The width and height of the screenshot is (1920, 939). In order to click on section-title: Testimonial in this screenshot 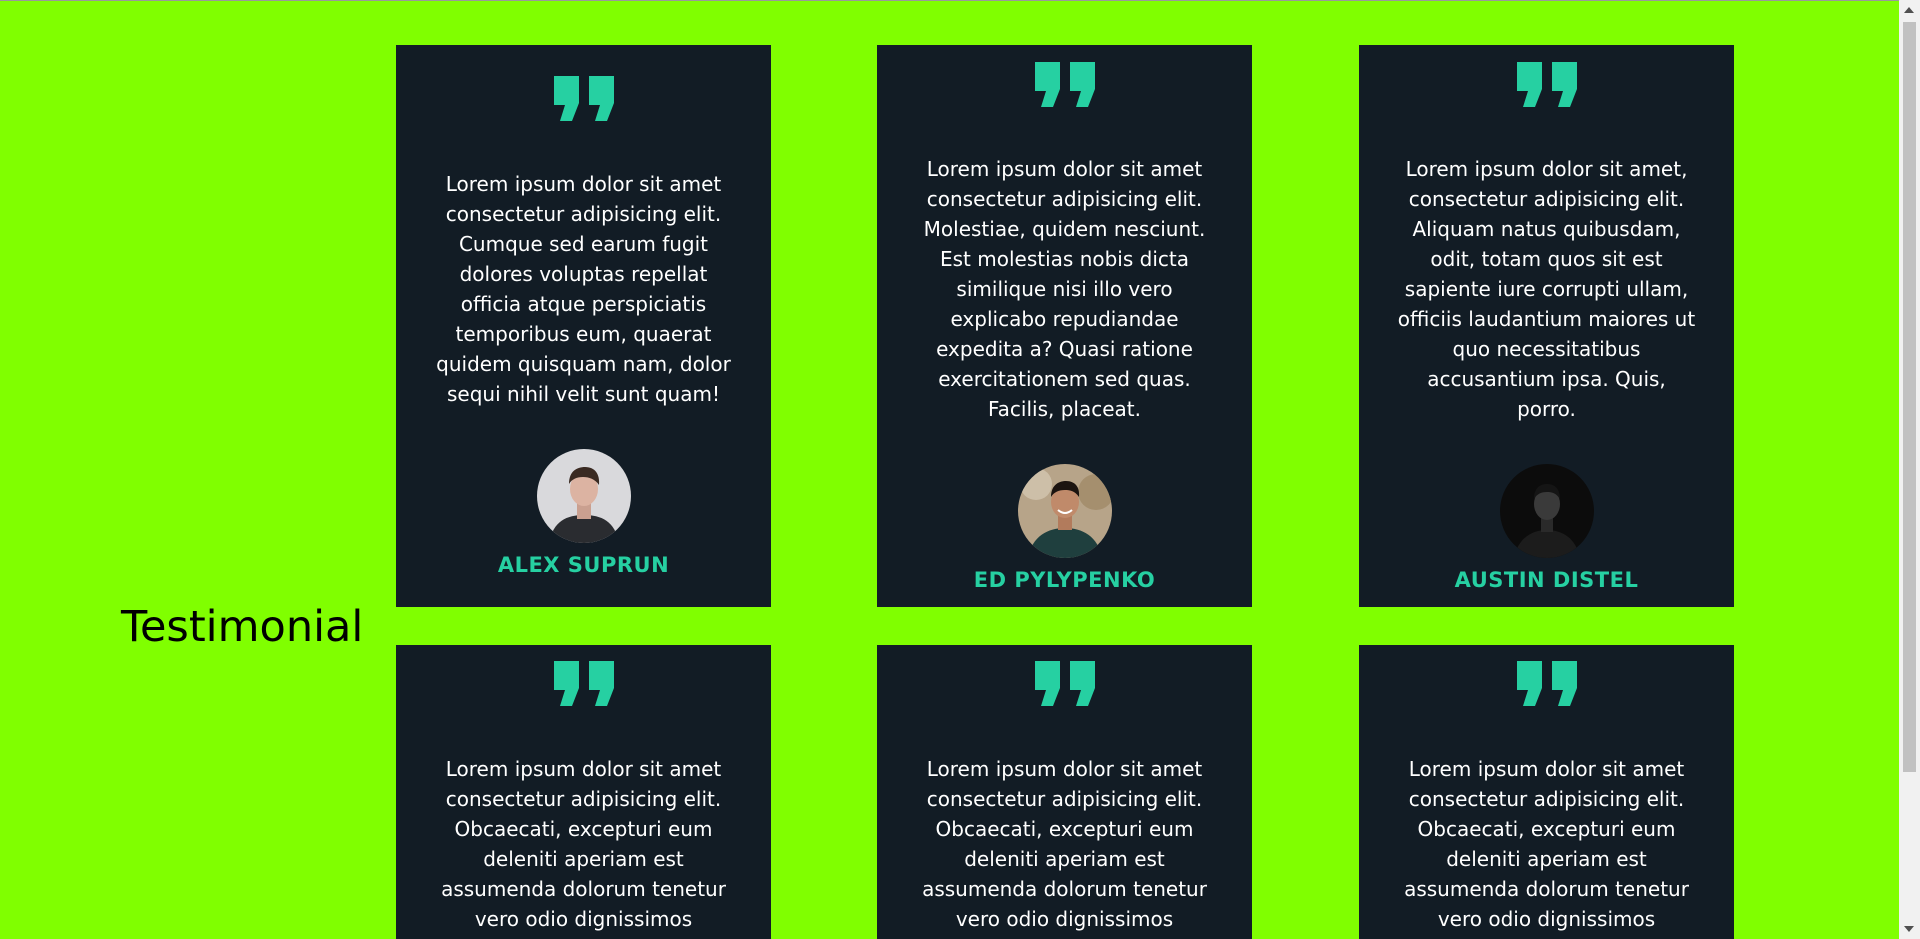, I will do `click(242, 627)`.